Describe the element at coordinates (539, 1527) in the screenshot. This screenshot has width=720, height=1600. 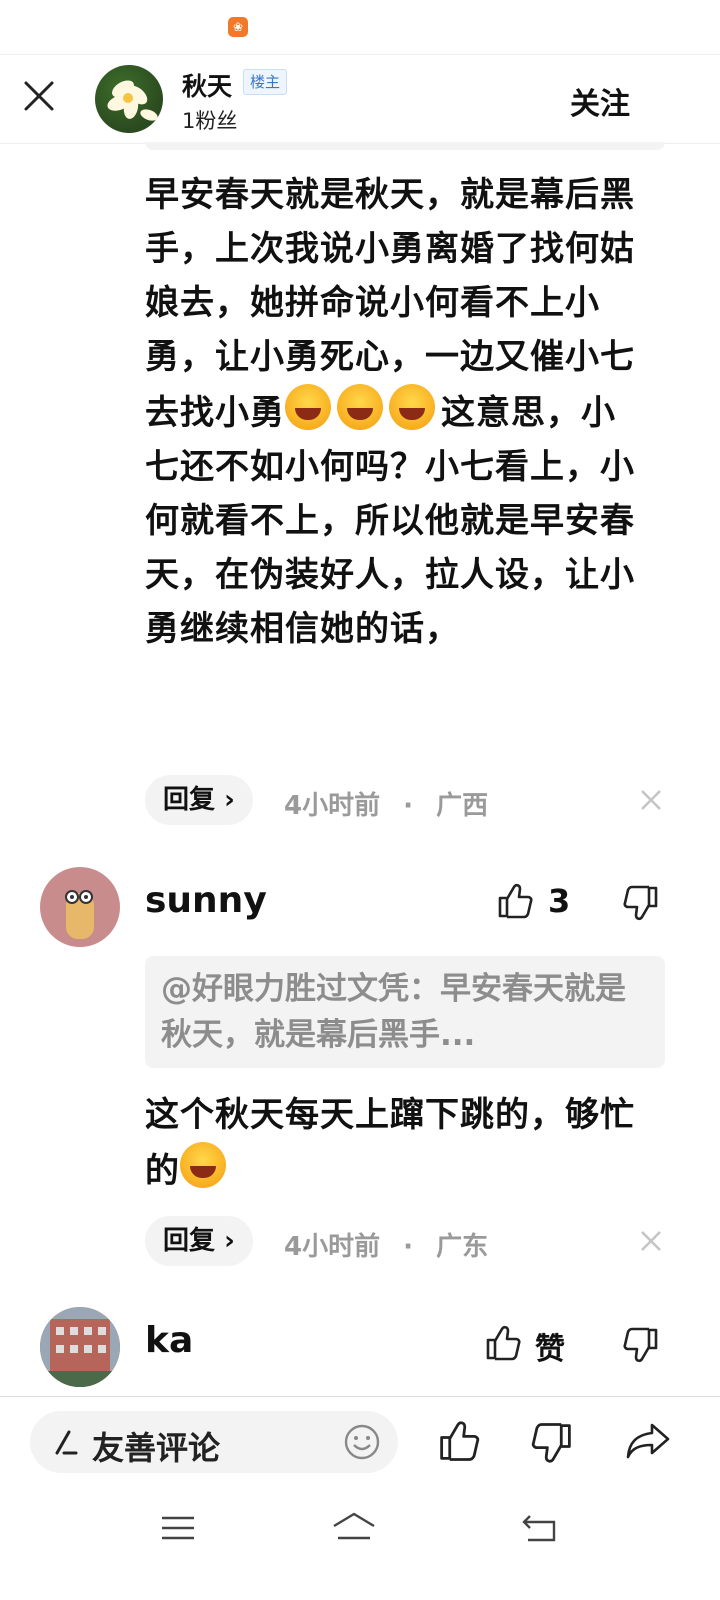
I see `back-icon` at that location.